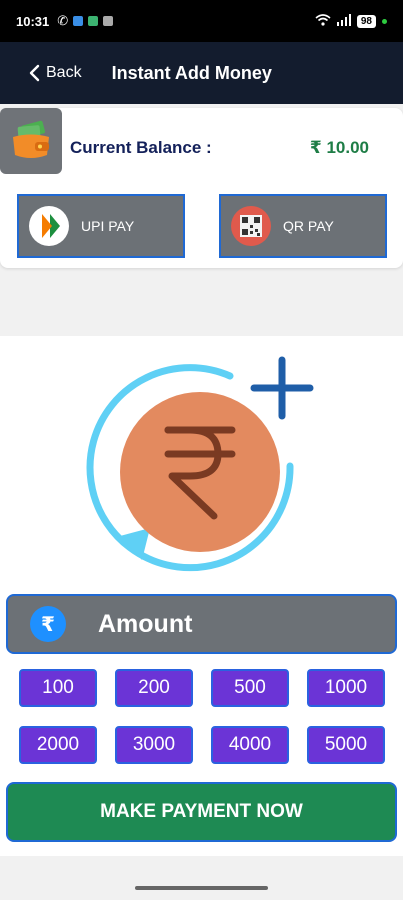  What do you see at coordinates (201, 21) in the screenshot?
I see `status-bar: 10:31 ✆ 98` at bounding box center [201, 21].